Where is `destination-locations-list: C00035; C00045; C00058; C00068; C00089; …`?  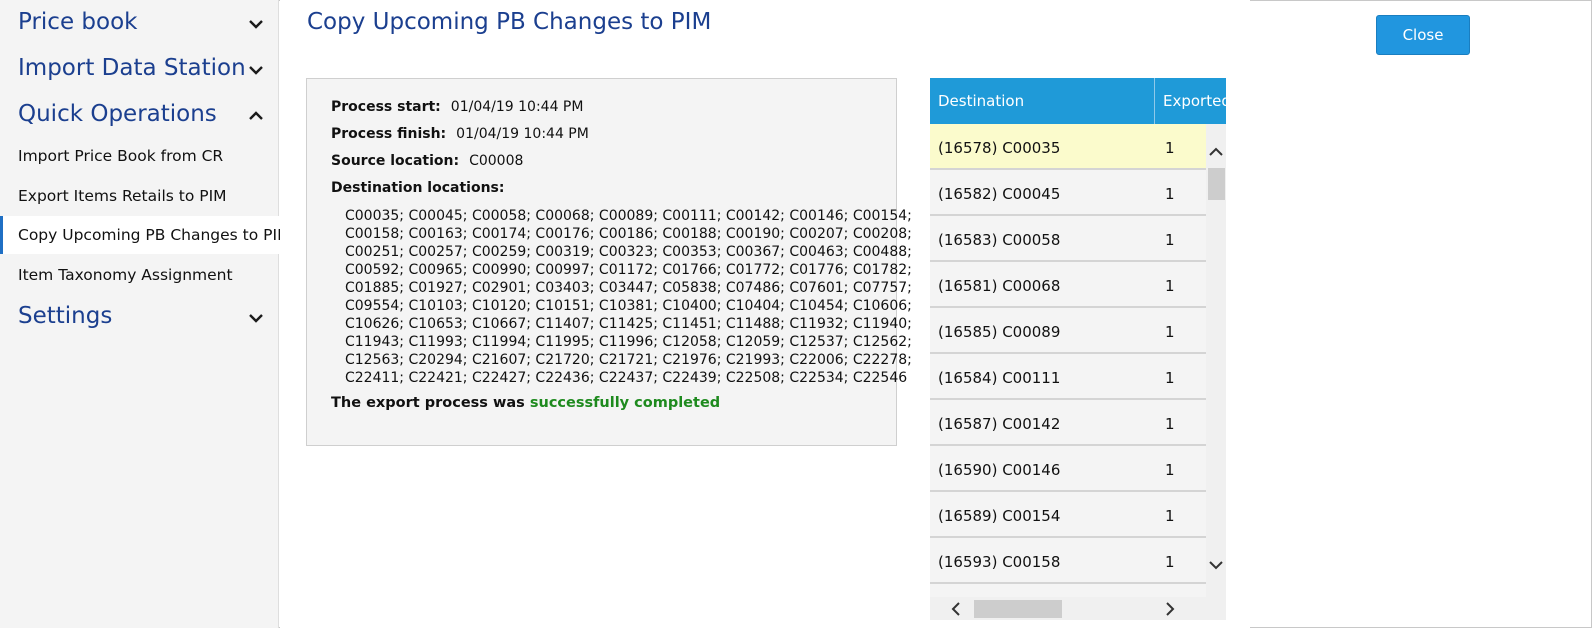
destination-locations-list: C00035; C00045; C00058; C00068; C00089; … is located at coordinates (628, 297).